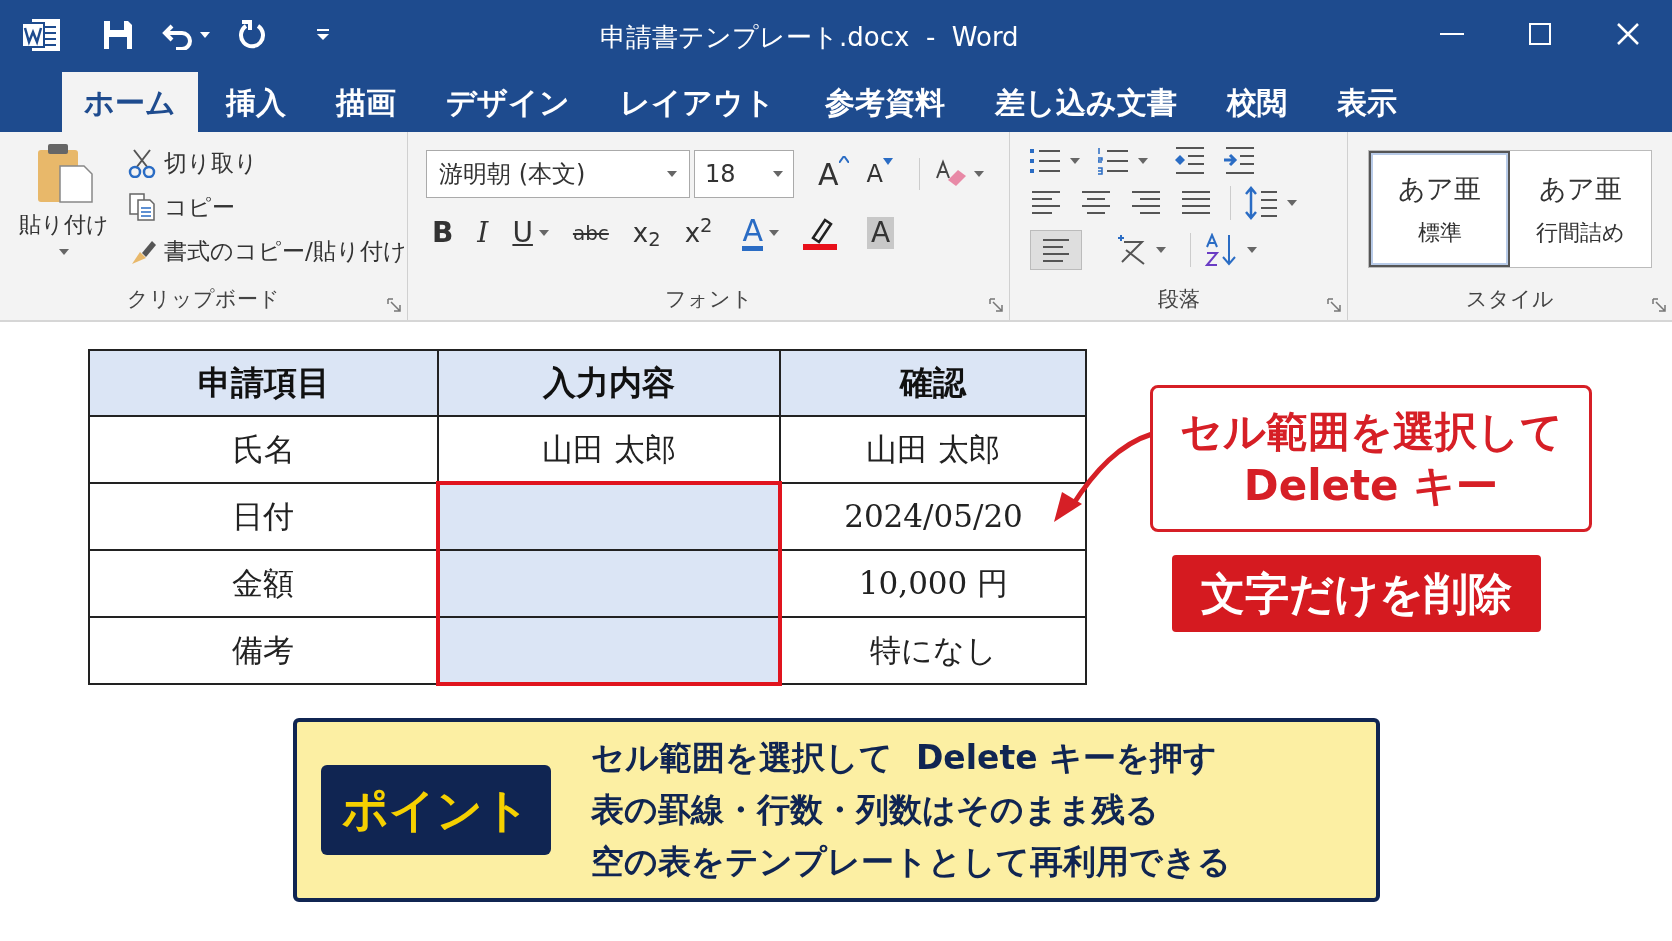 The image size is (1672, 941). I want to click on character-shading-button: A, so click(881, 233).